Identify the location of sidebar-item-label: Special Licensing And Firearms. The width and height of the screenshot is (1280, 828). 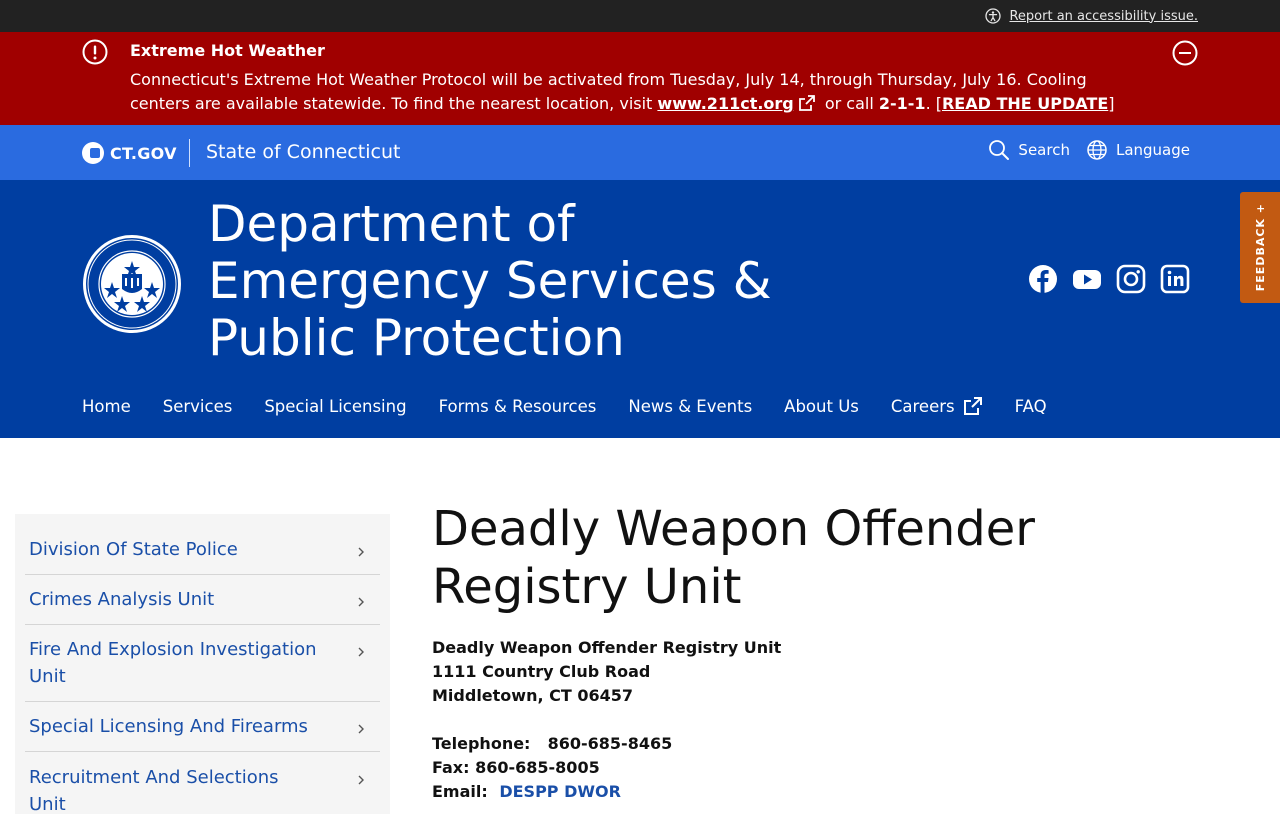
(168, 726).